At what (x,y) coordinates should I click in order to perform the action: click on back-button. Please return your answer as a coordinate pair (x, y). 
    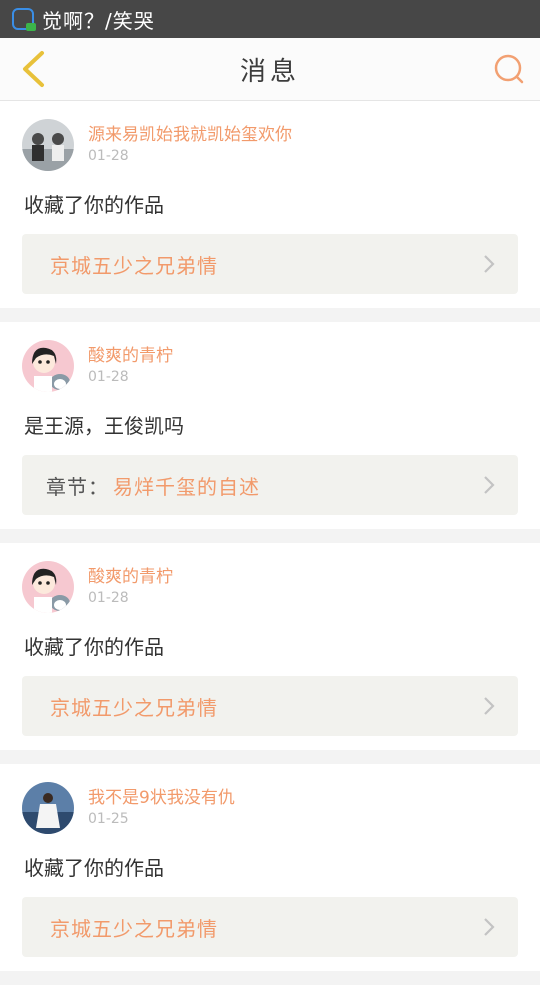
    Looking at the image, I should click on (33, 69).